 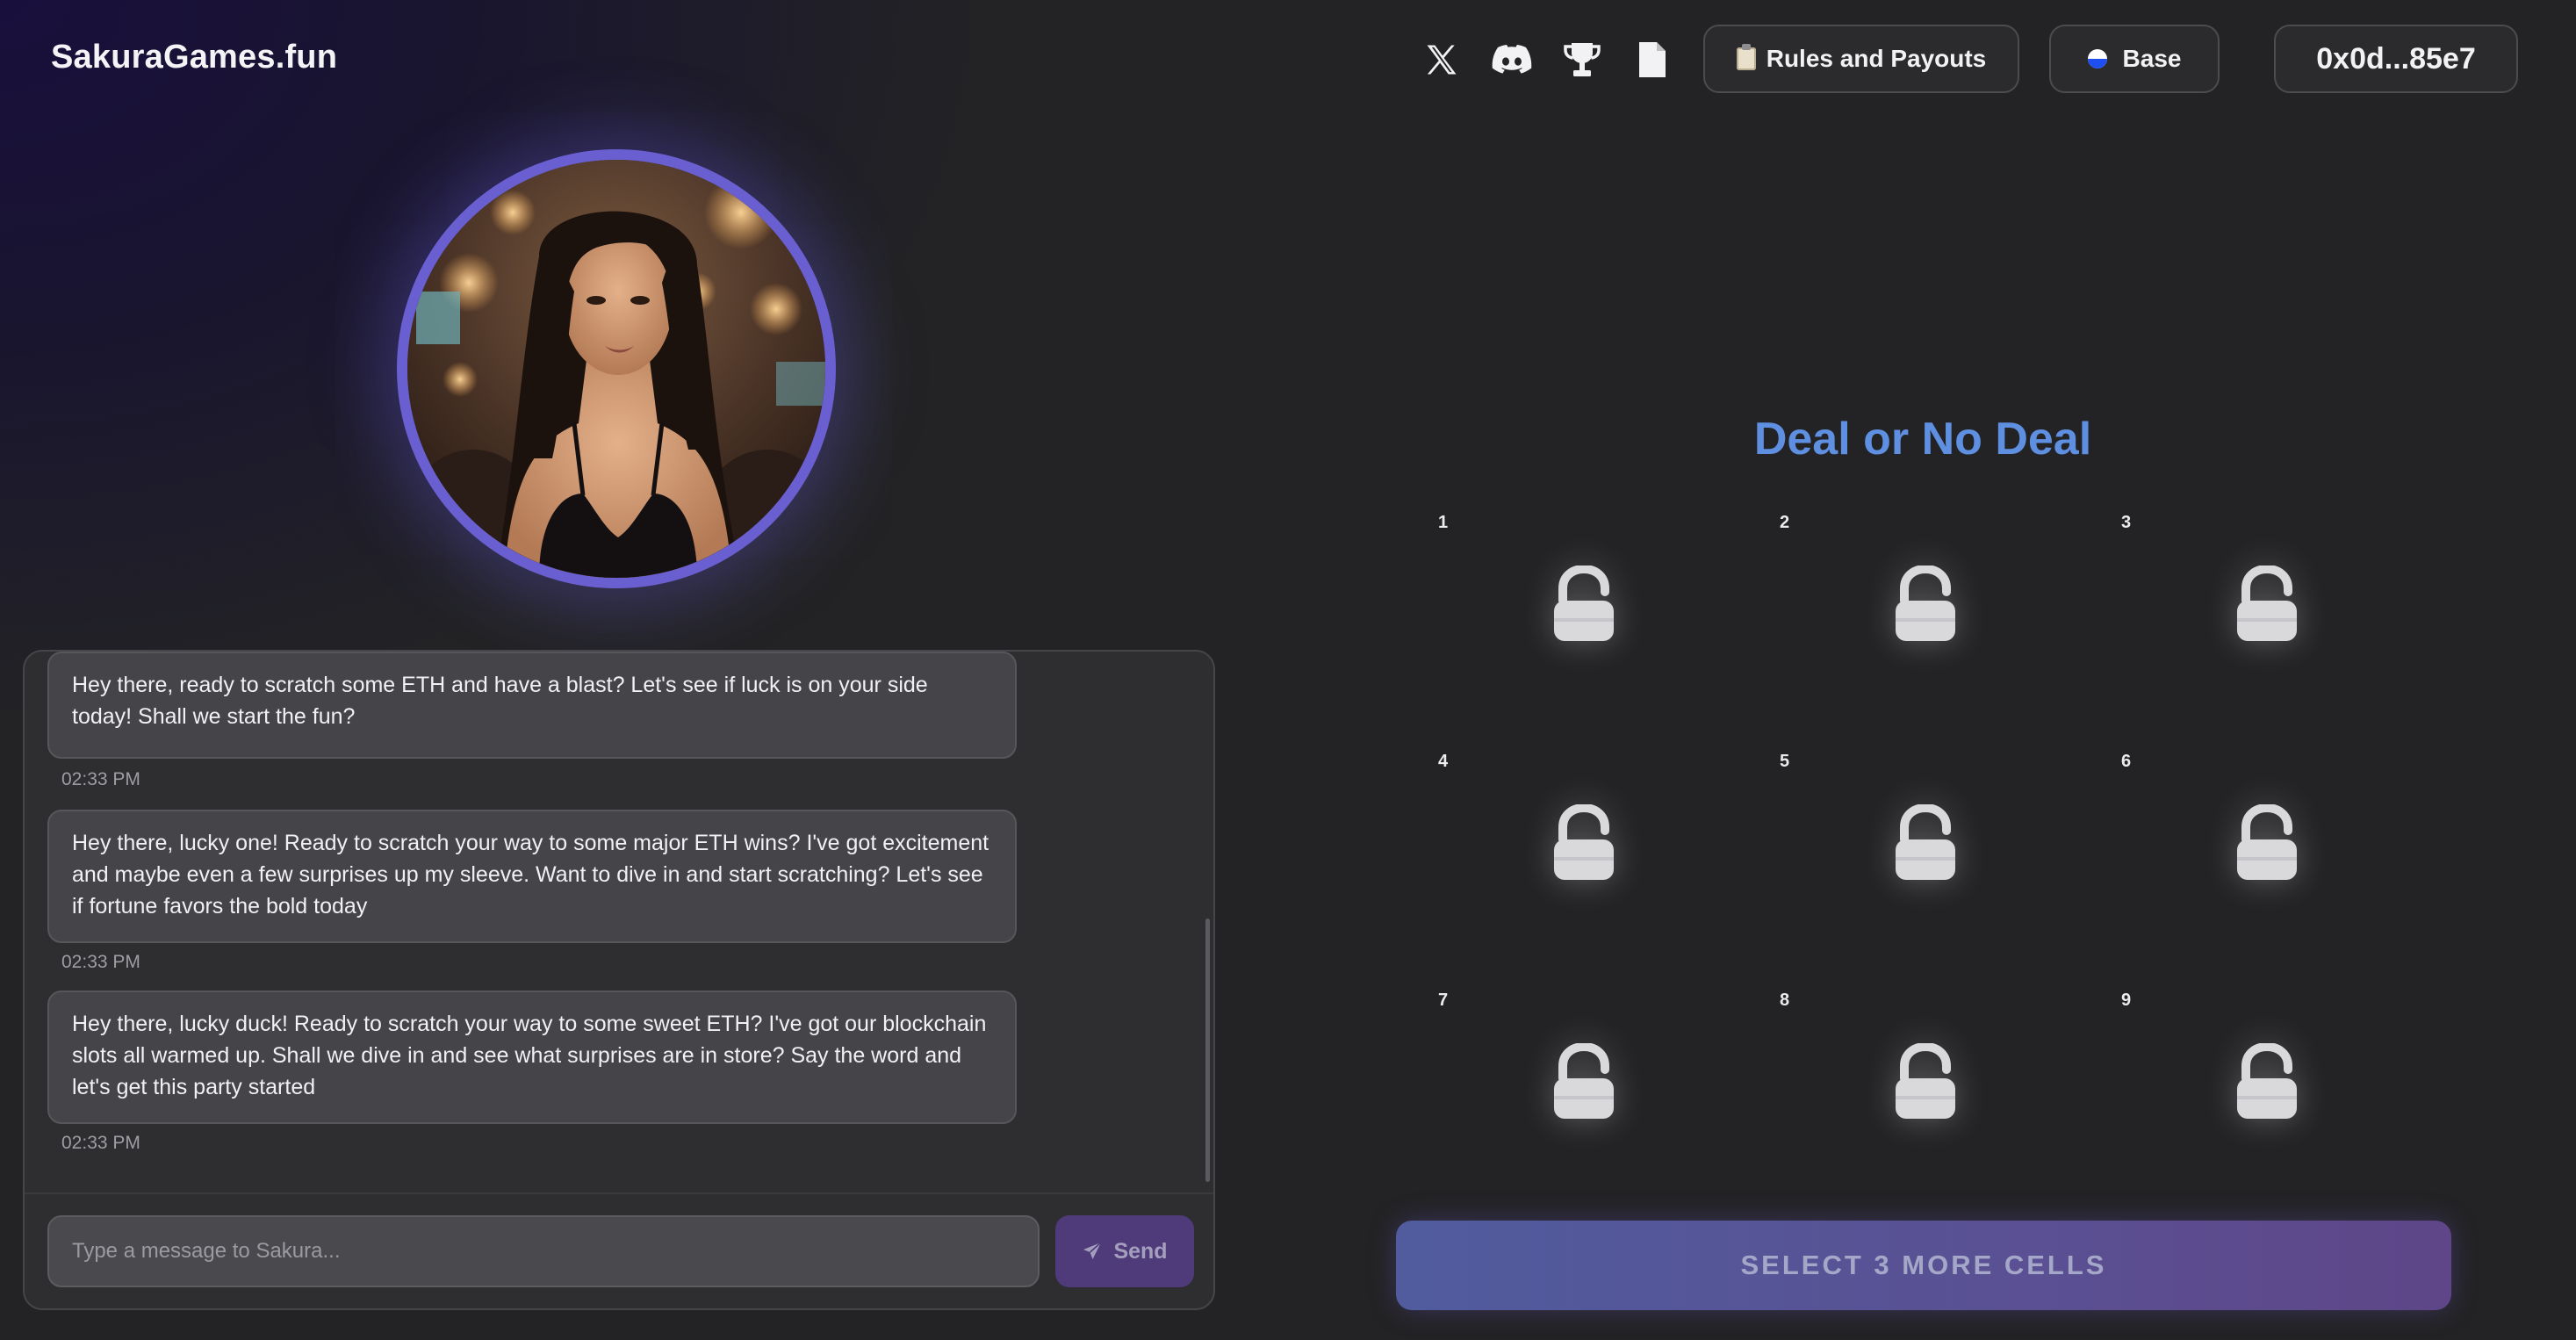 I want to click on select-cells-button: SELECT 3 MORE CELLS, so click(x=1923, y=1265).